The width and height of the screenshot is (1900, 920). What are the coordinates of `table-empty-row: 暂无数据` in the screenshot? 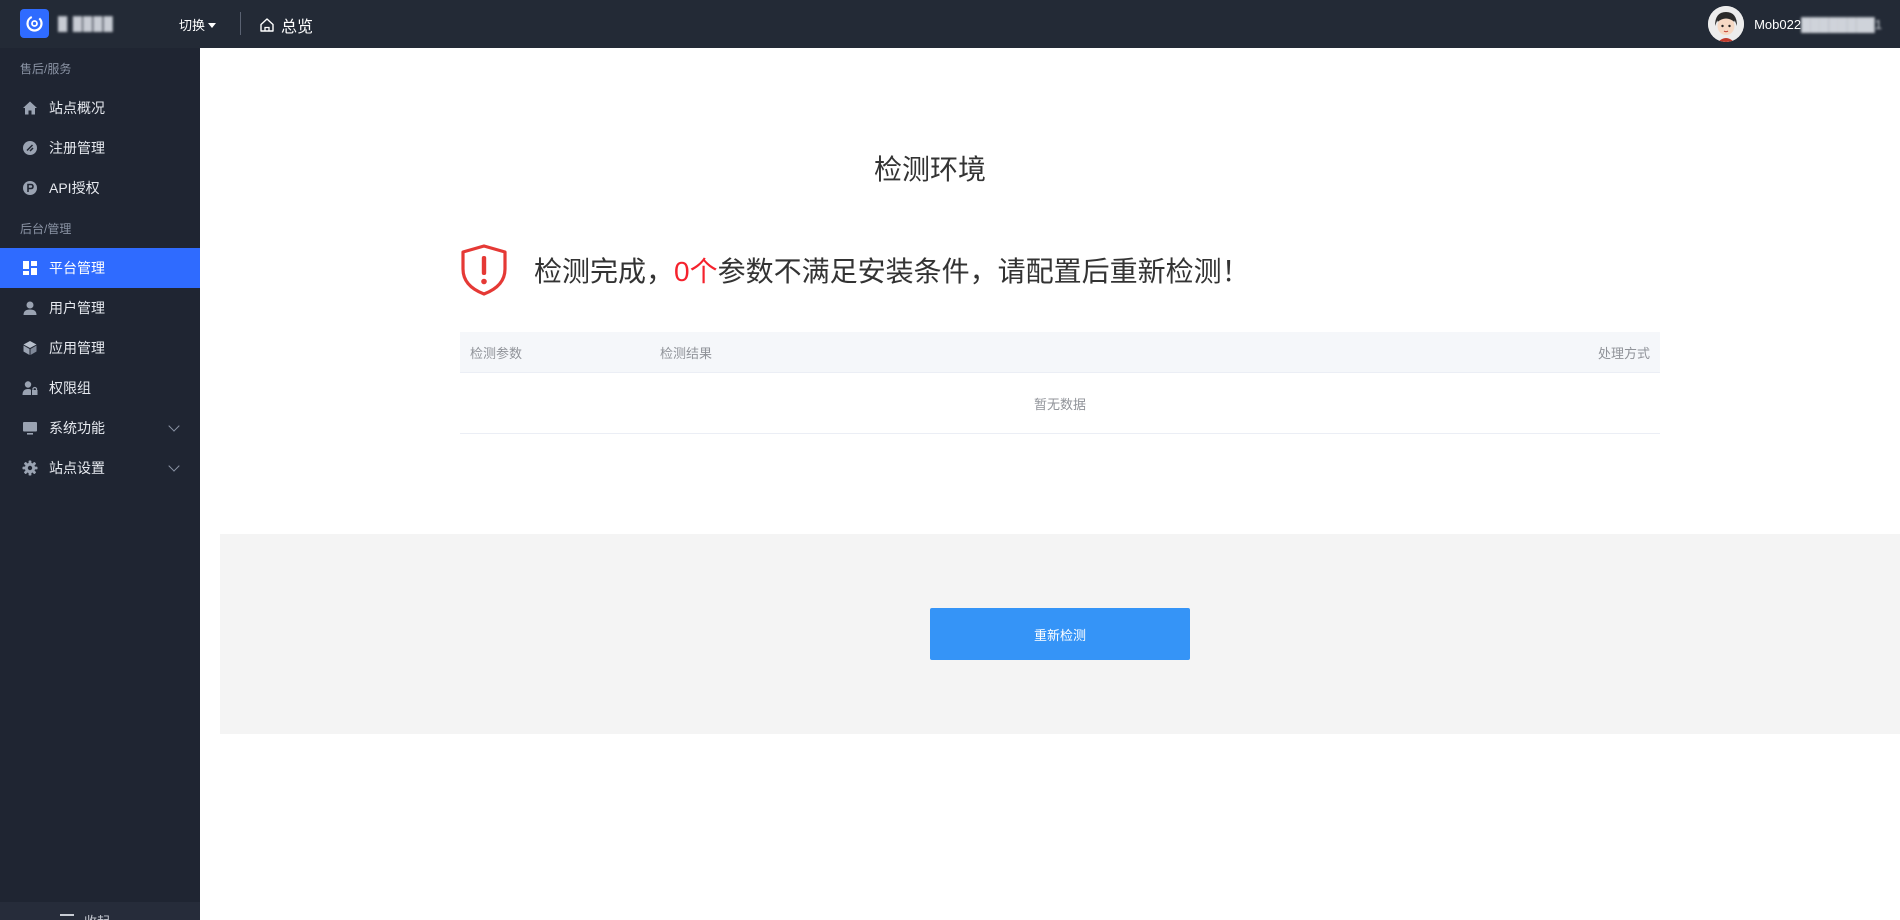 It's located at (1060, 403).